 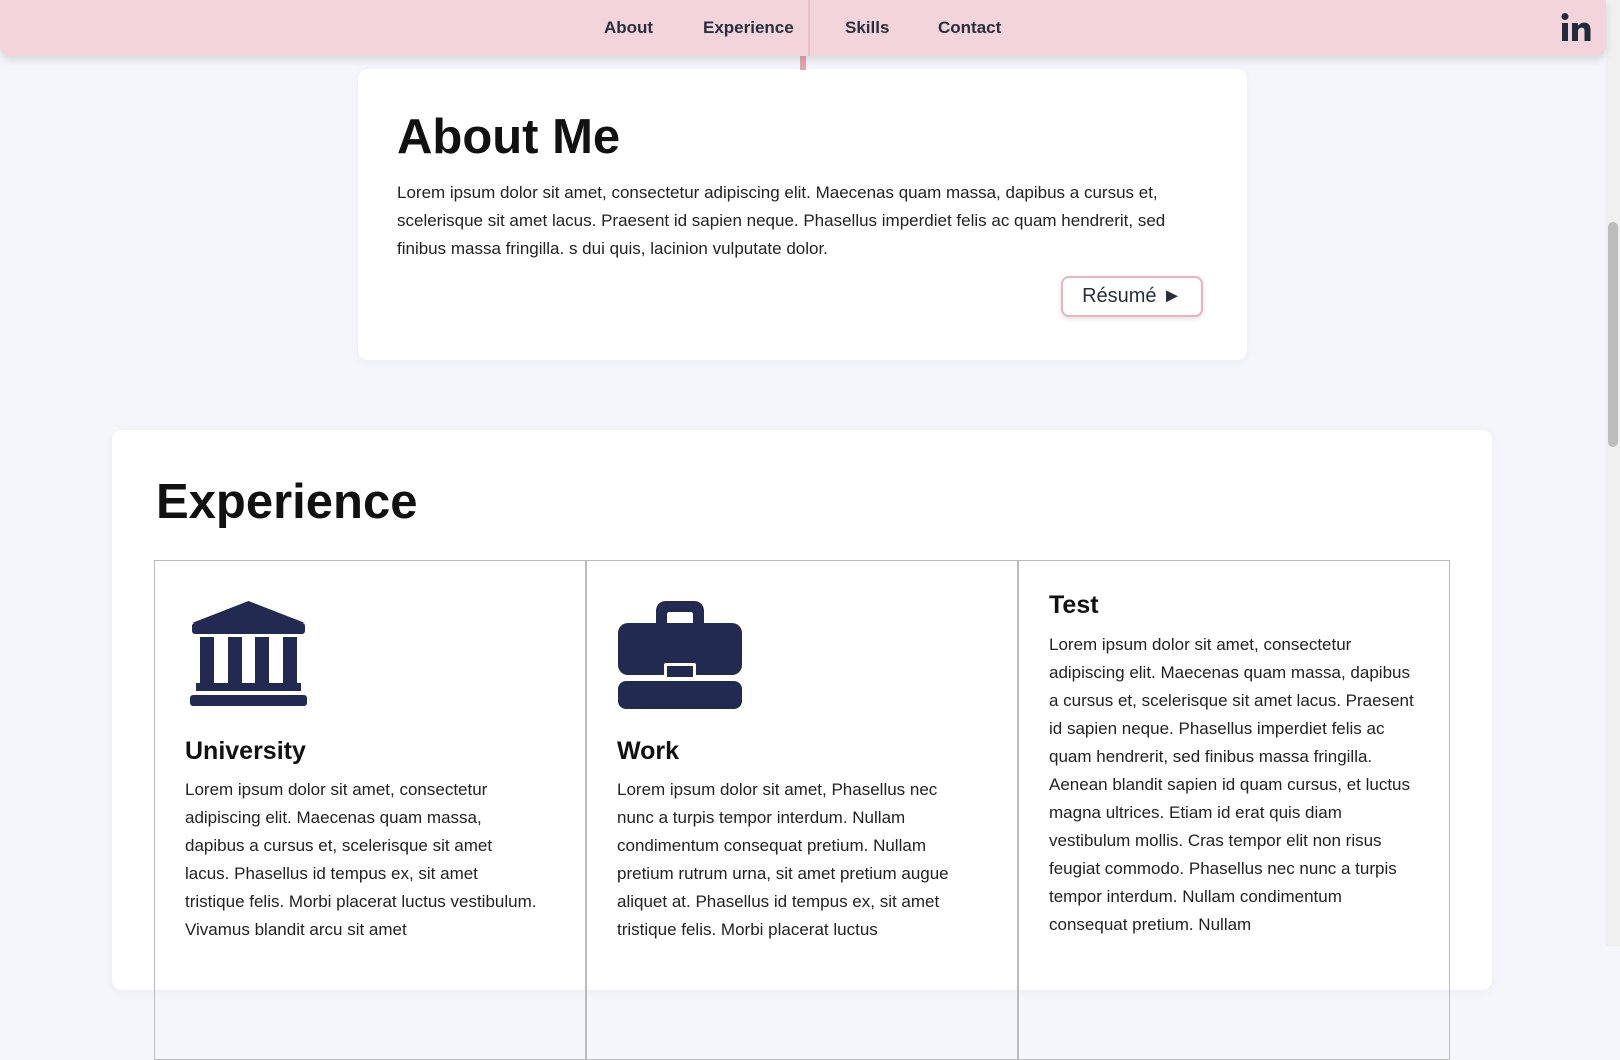 What do you see at coordinates (680, 657) in the screenshot?
I see `briefcase-icon` at bounding box center [680, 657].